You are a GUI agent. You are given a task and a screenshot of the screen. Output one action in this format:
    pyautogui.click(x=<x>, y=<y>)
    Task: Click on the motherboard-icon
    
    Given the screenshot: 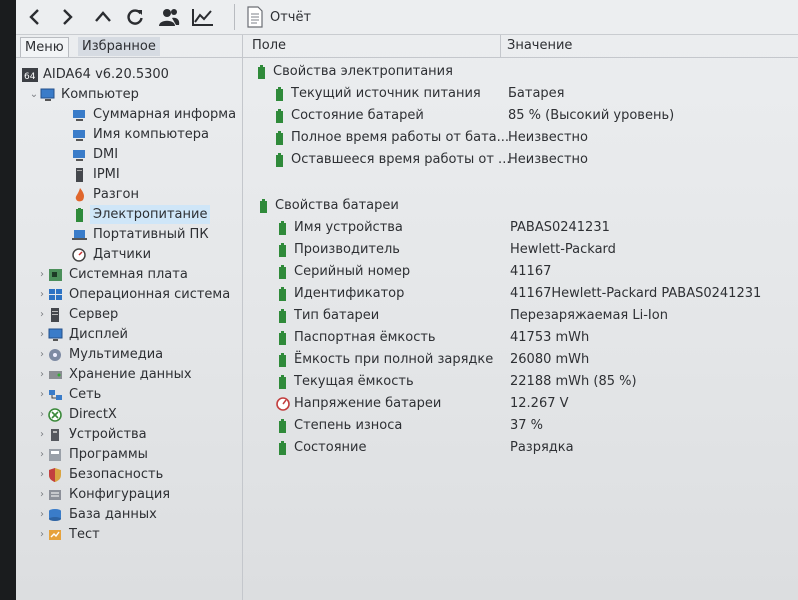 What is the action you would take?
    pyautogui.click(x=55, y=274)
    